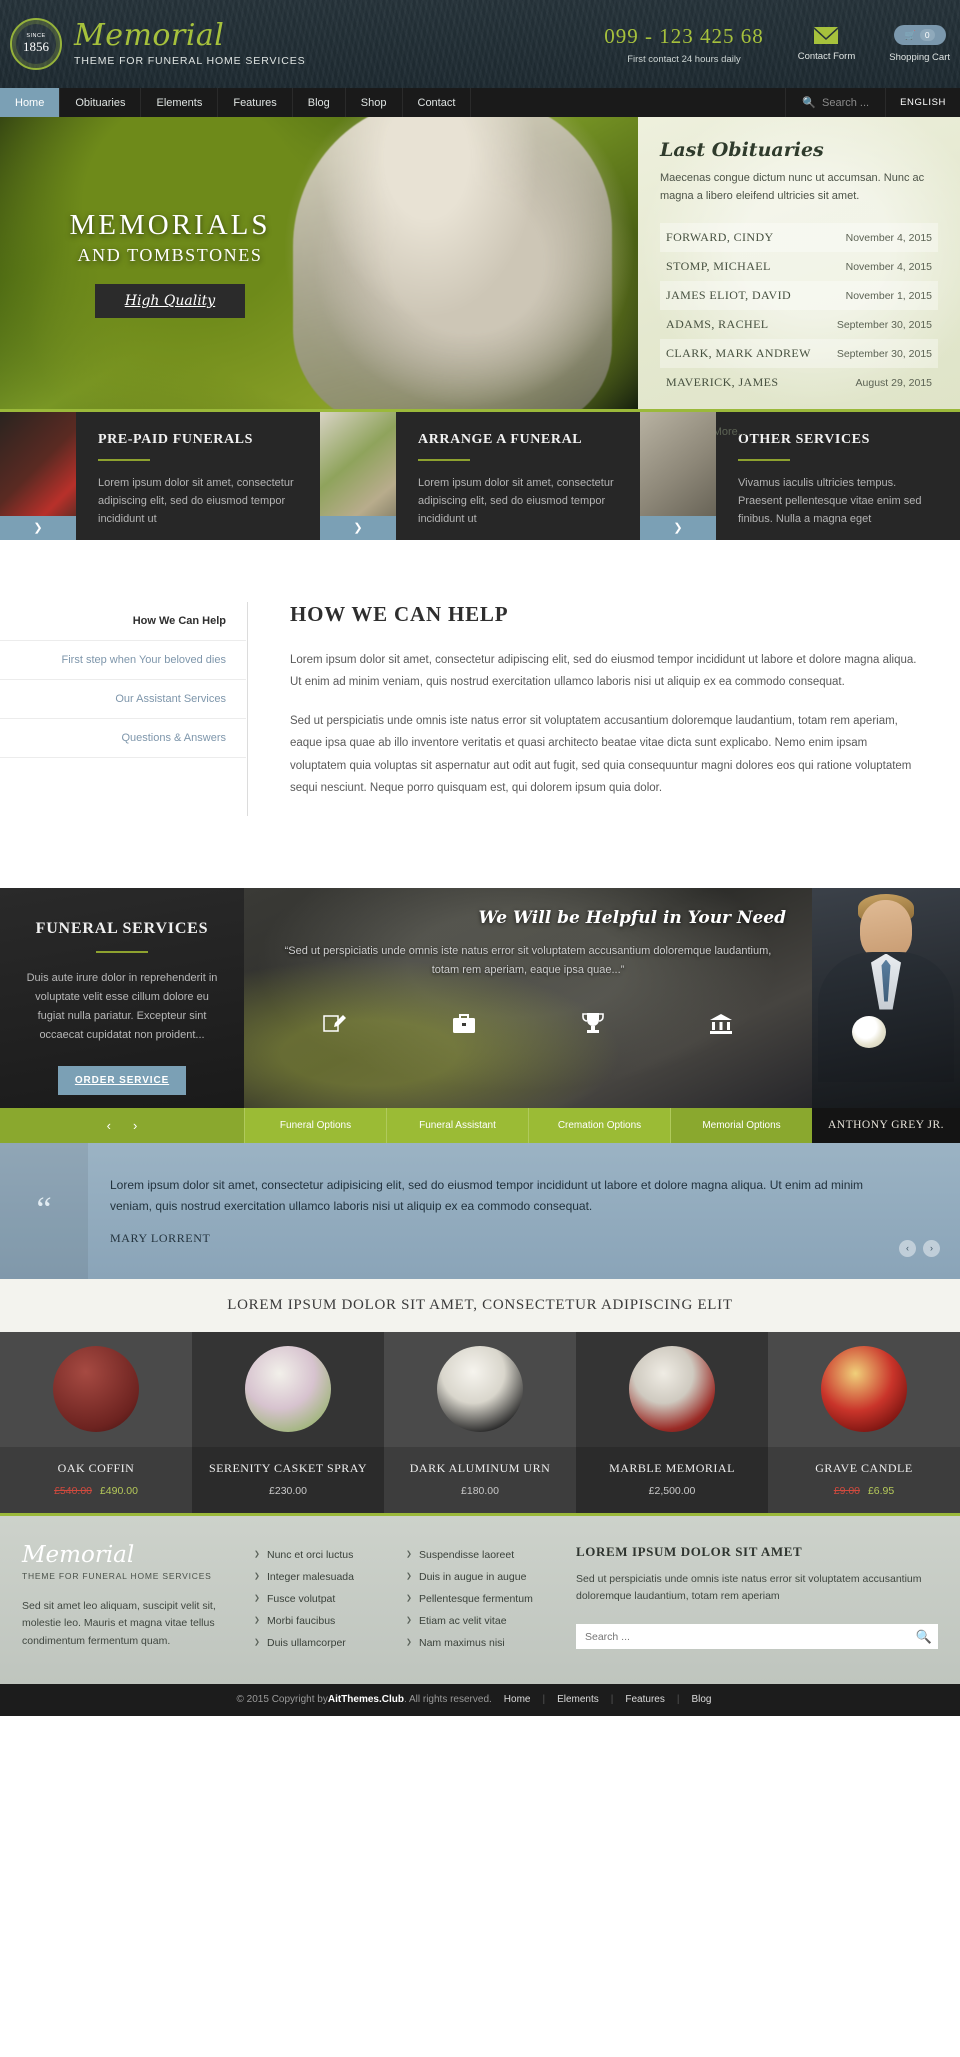 The width and height of the screenshot is (960, 2057). I want to click on person-flower-shape, so click(869, 1031).